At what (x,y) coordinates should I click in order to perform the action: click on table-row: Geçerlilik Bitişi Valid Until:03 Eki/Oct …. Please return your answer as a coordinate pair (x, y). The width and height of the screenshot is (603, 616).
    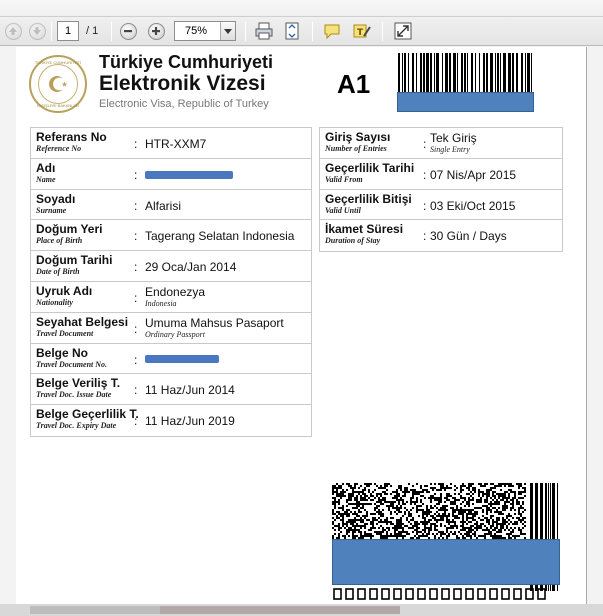
    Looking at the image, I should click on (441, 205).